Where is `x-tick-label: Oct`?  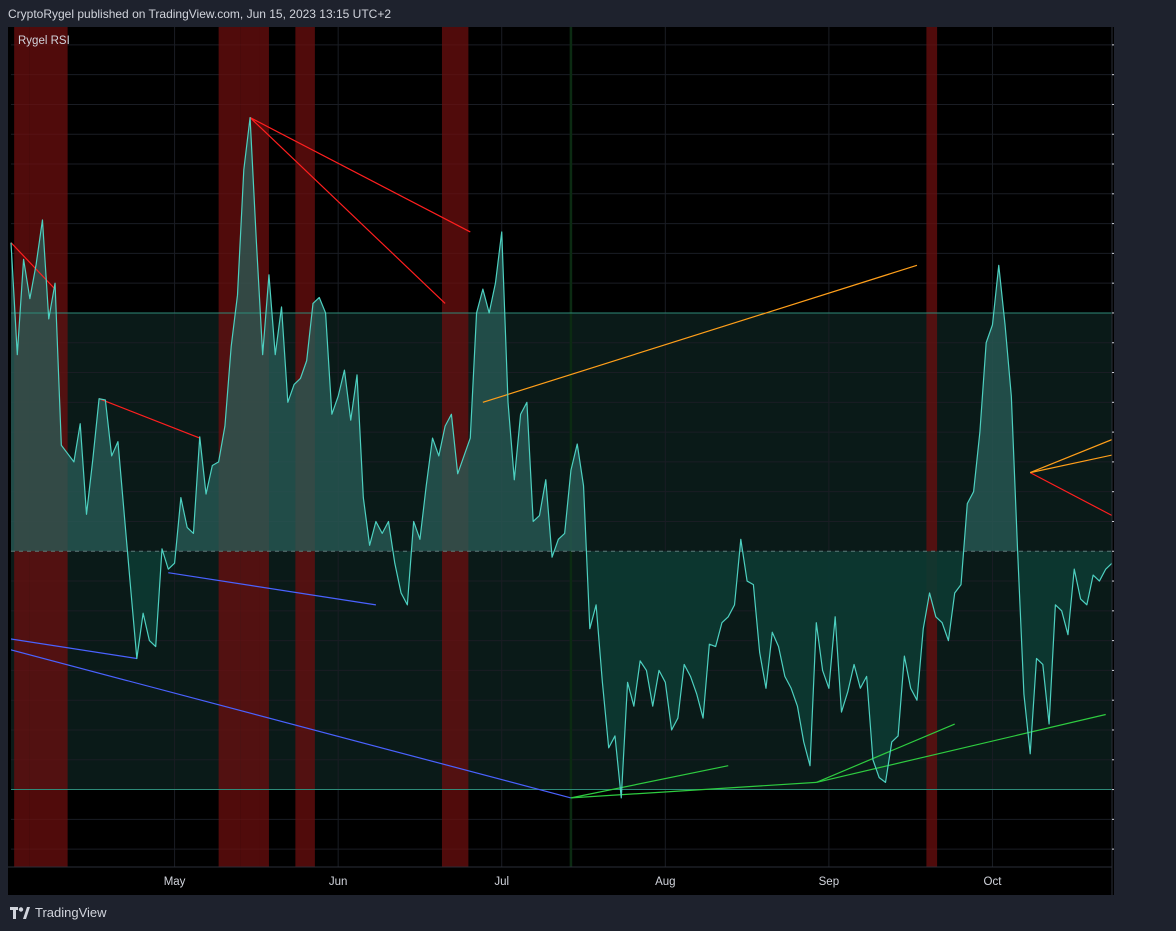 x-tick-label: Oct is located at coordinates (993, 882).